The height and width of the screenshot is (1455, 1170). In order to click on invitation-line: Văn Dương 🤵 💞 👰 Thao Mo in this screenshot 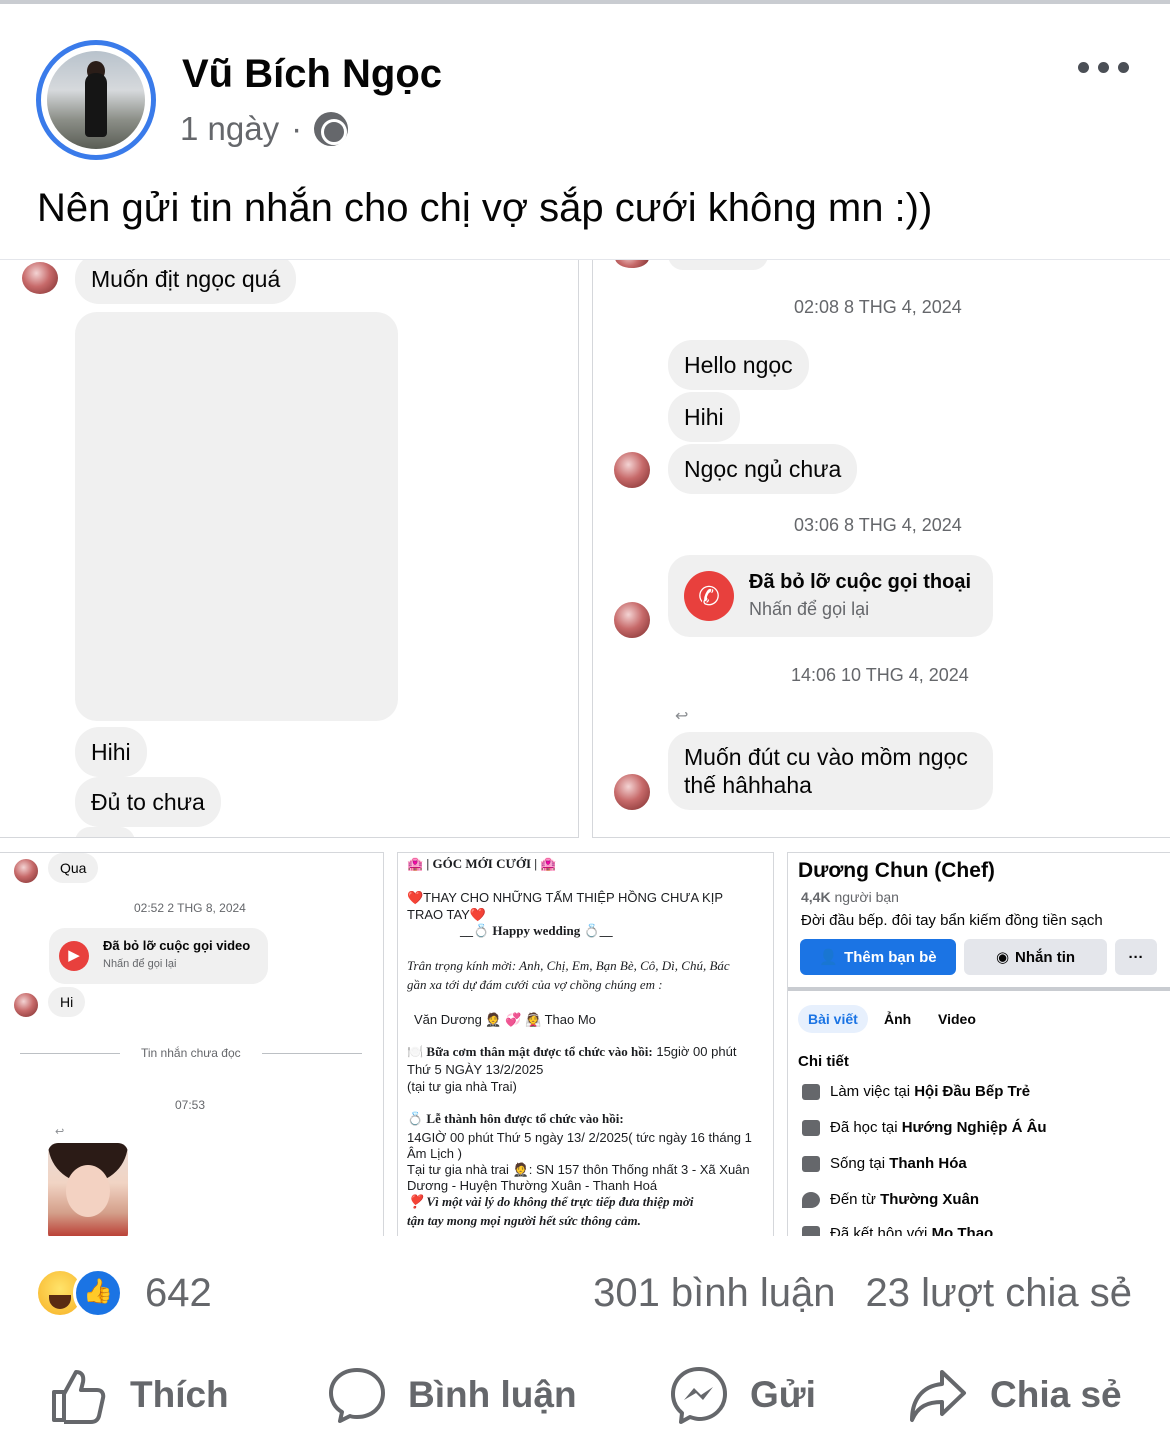, I will do `click(505, 1019)`.